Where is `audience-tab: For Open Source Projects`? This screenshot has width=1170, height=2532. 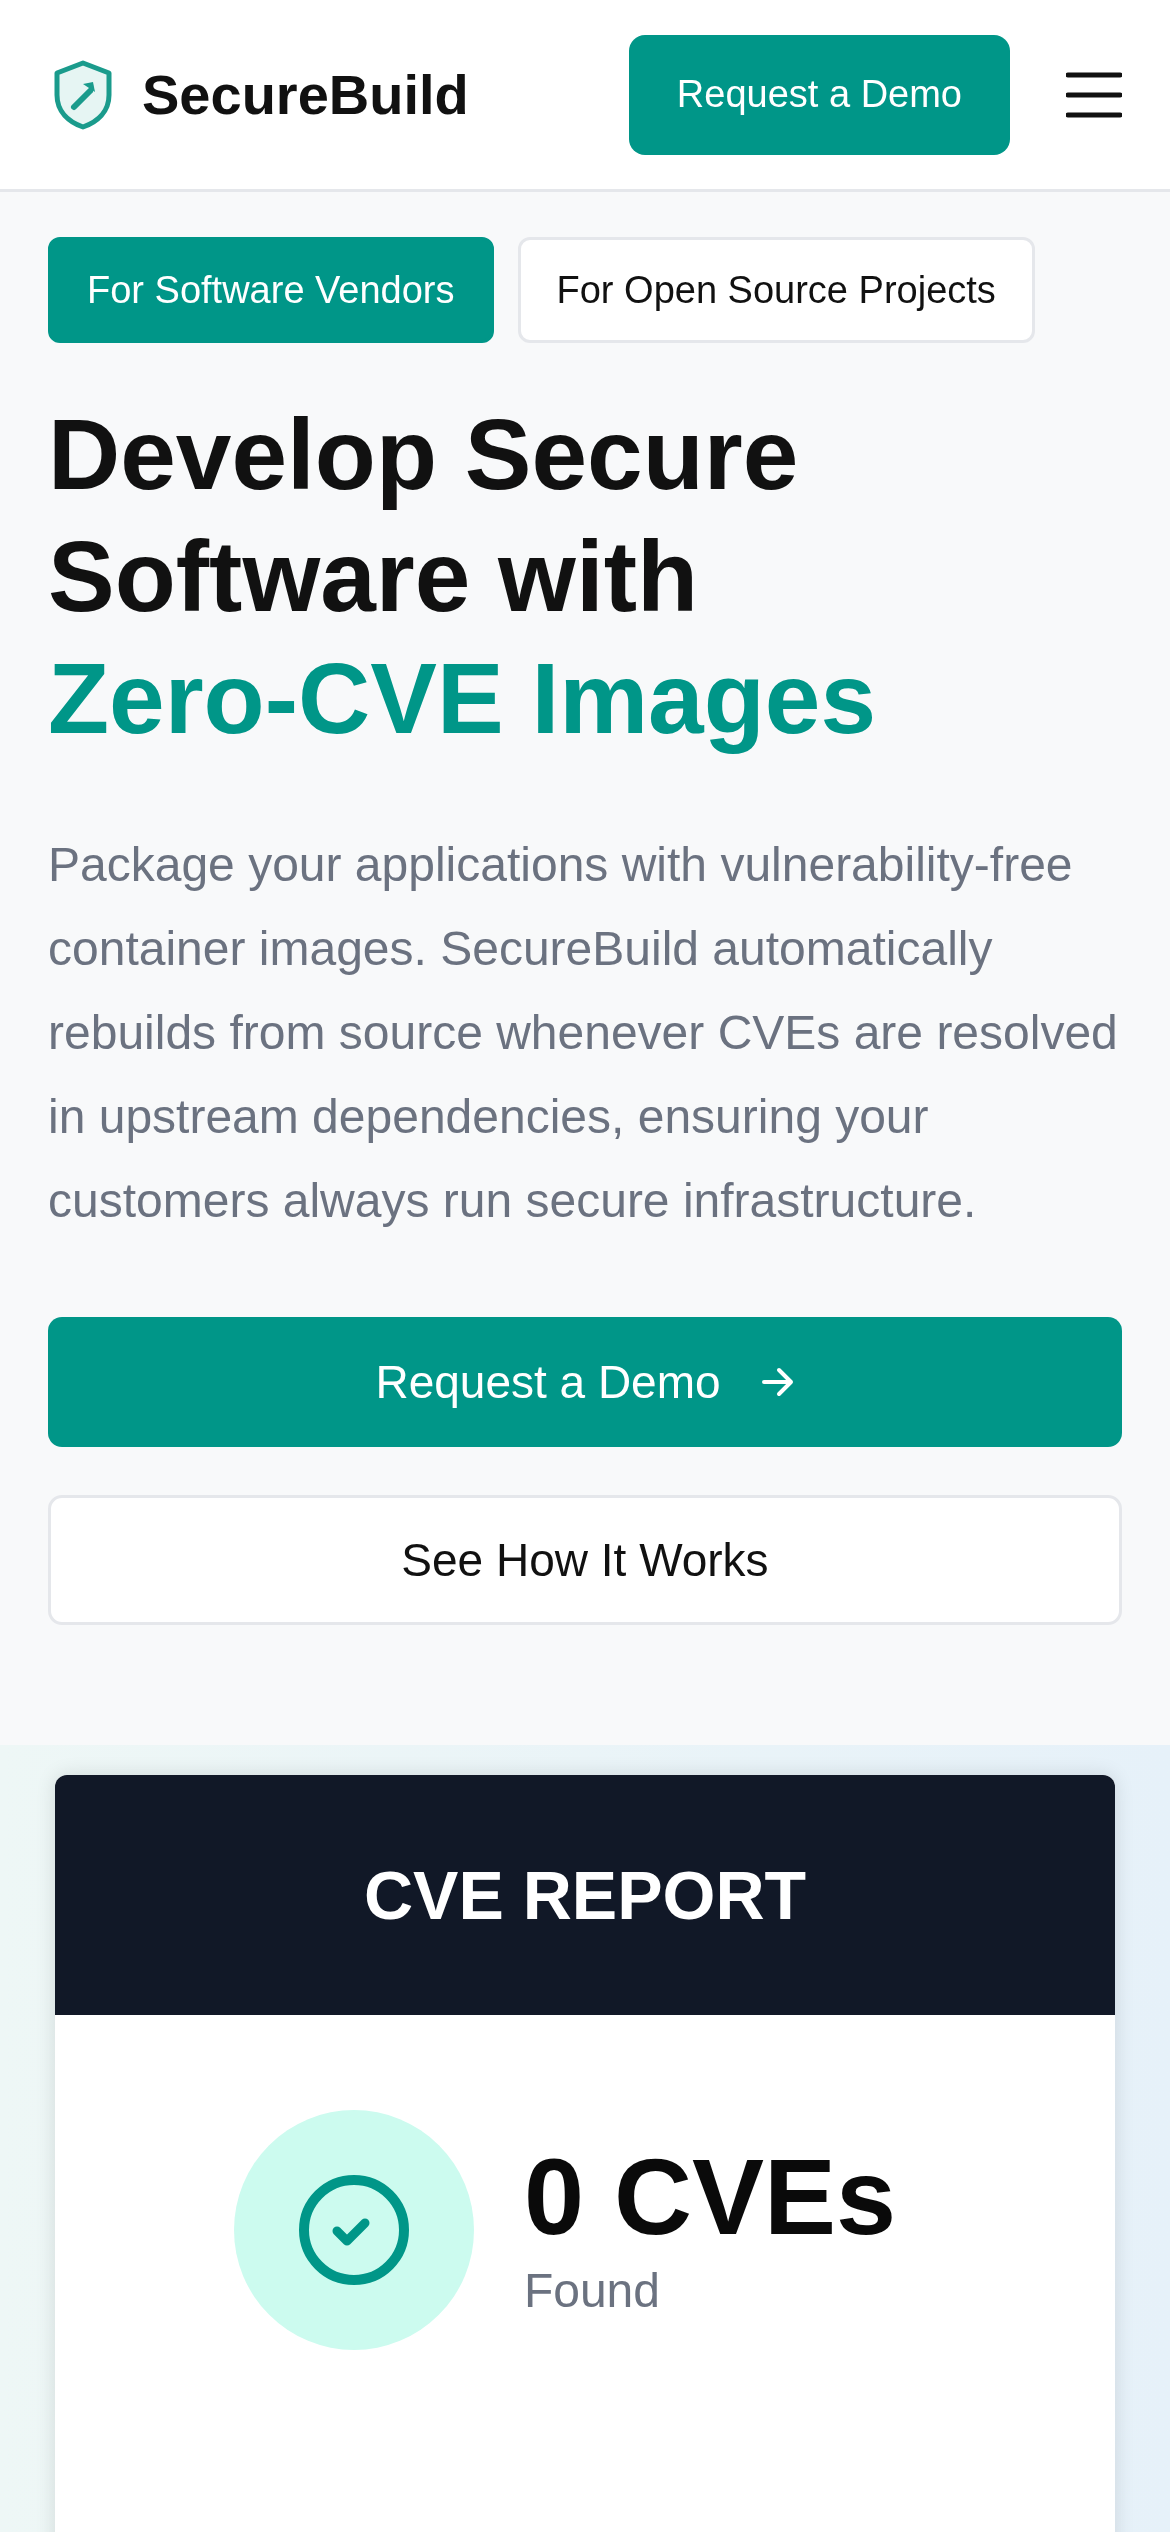
audience-tab: For Open Source Projects is located at coordinates (776, 290).